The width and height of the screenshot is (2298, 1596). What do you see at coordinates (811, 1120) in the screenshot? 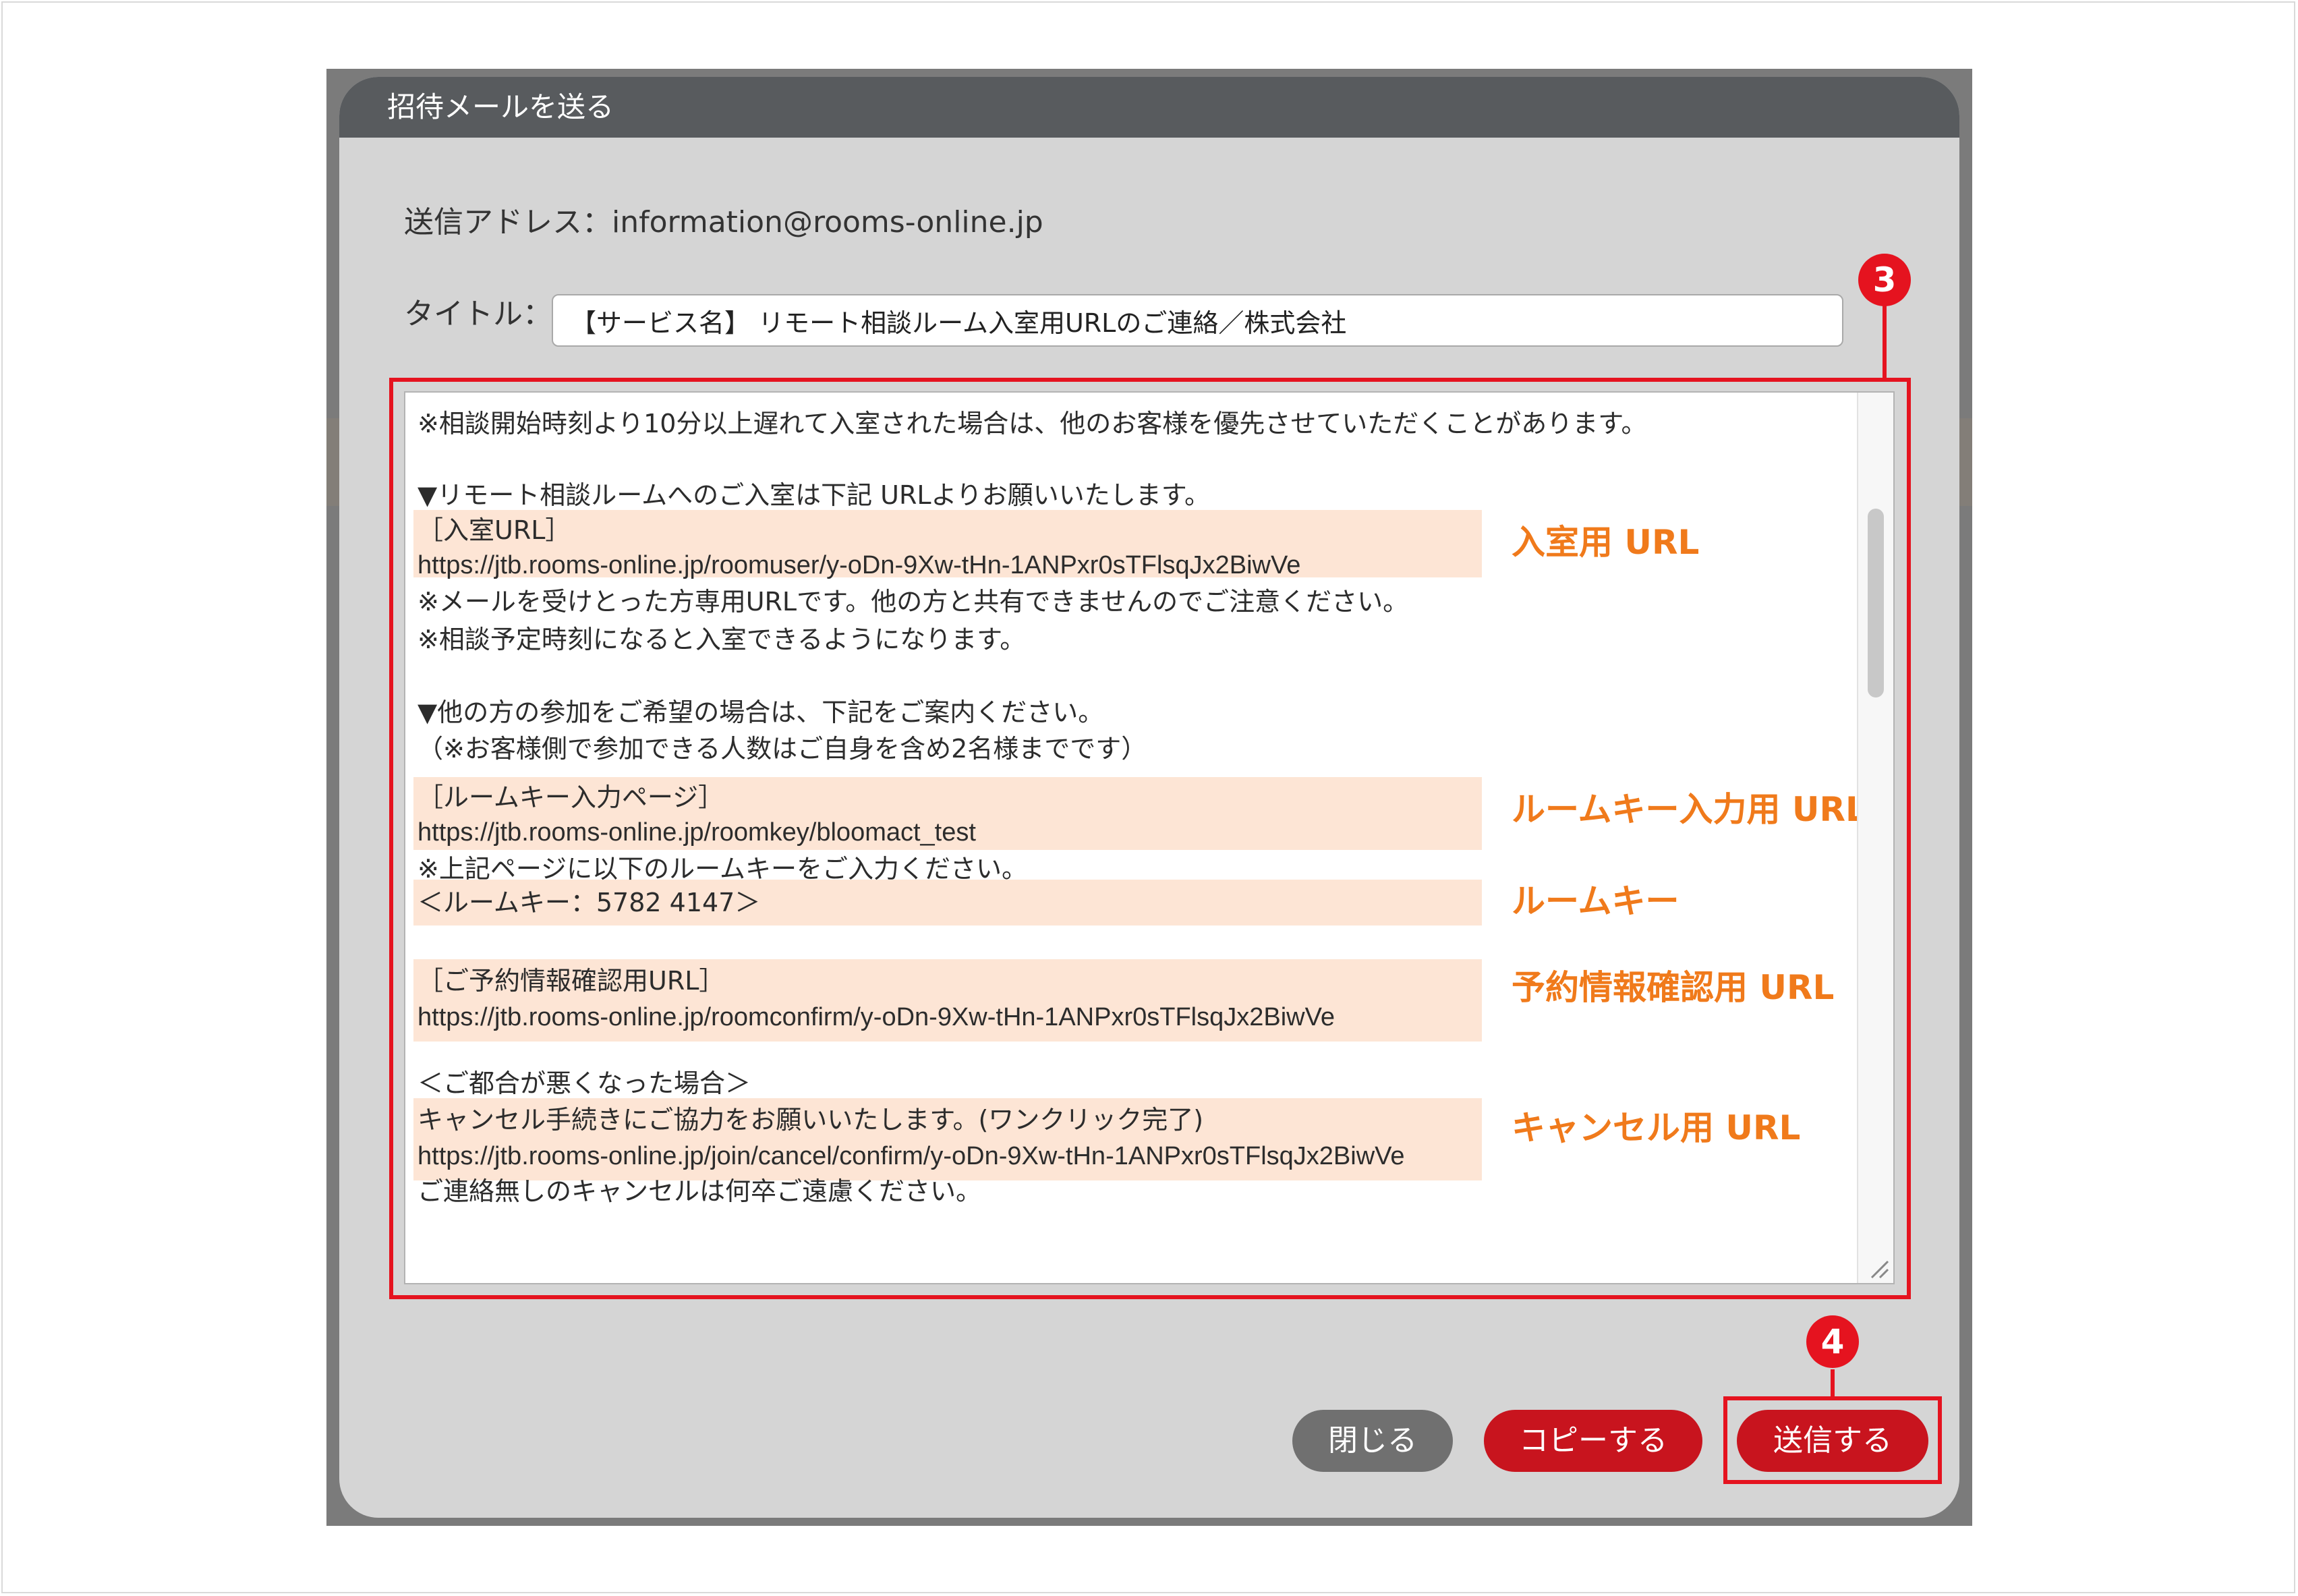
I see `mail-line-cancel-request: キャンセル手続きにご協力をお願いいたします。(ワンクリック完了)` at bounding box center [811, 1120].